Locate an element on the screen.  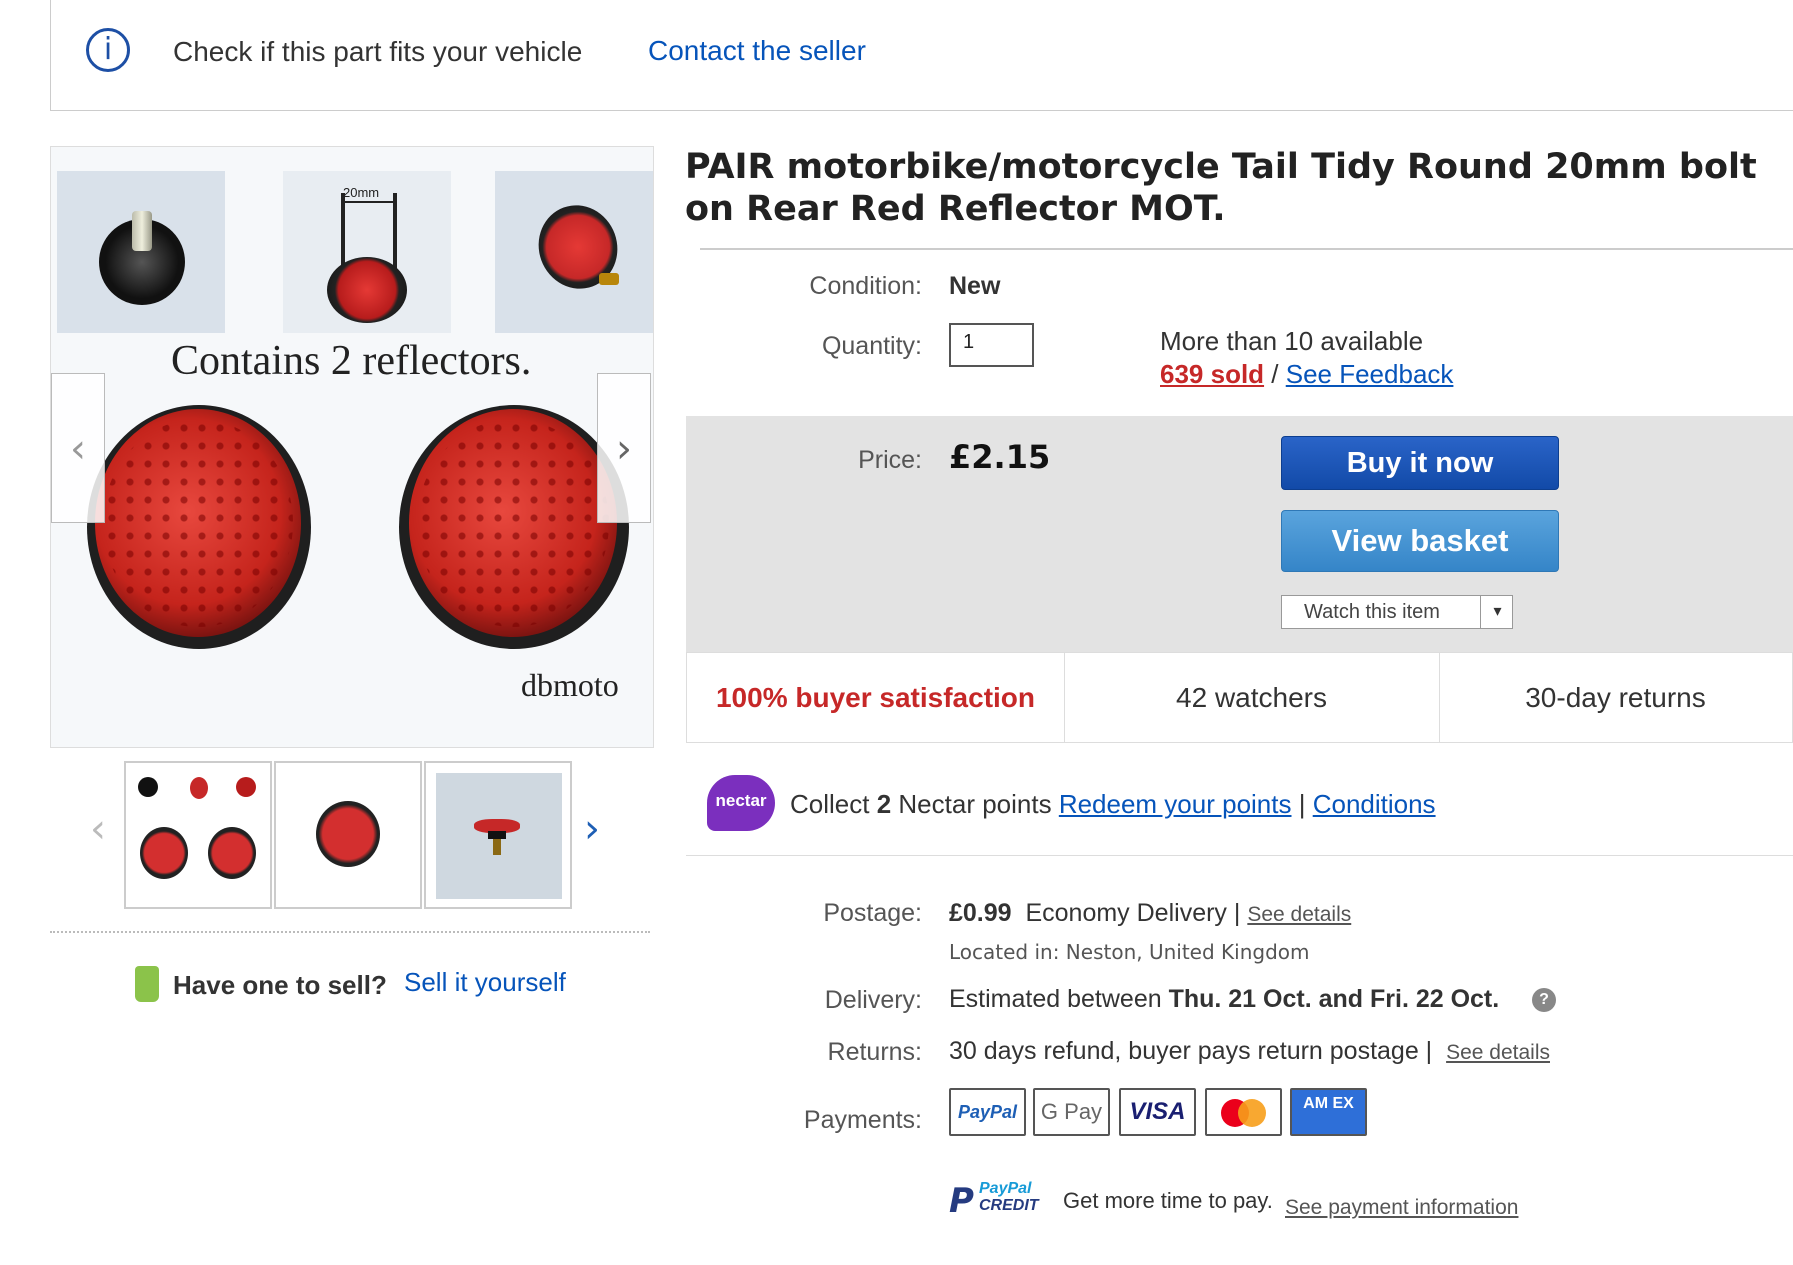
gallery-prev-button: ‹ is located at coordinates (78, 448).